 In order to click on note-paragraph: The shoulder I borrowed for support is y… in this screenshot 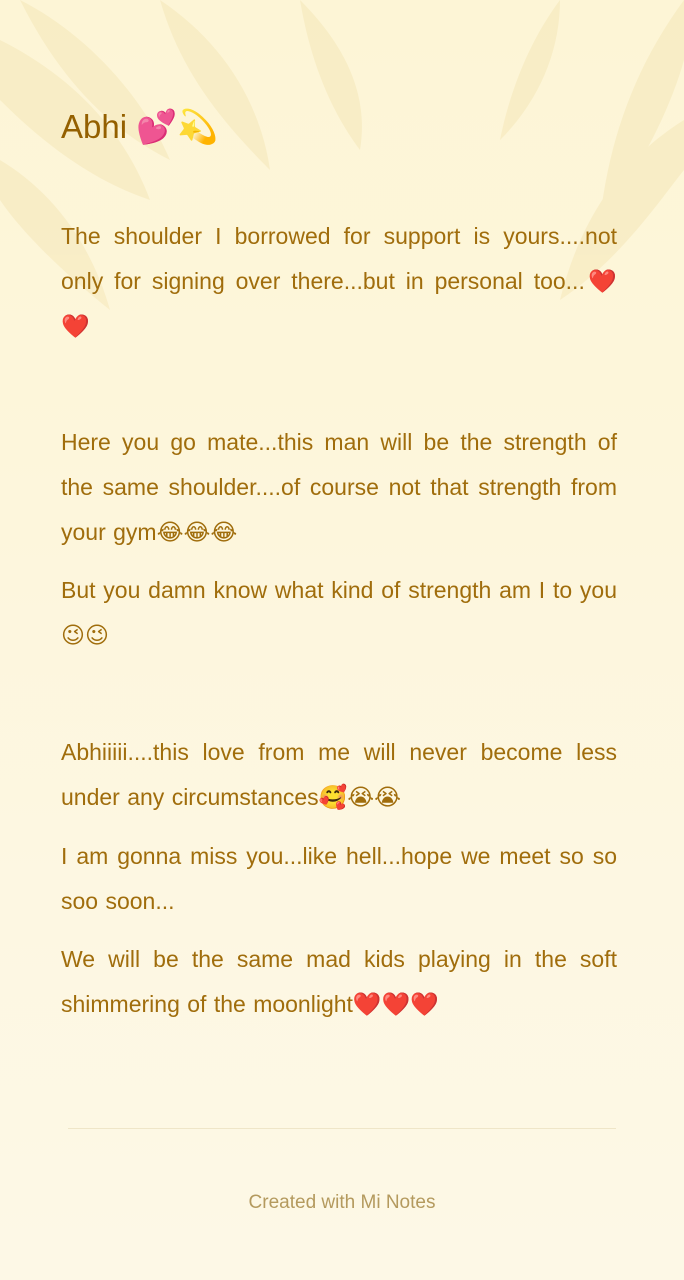, I will do `click(339, 281)`.